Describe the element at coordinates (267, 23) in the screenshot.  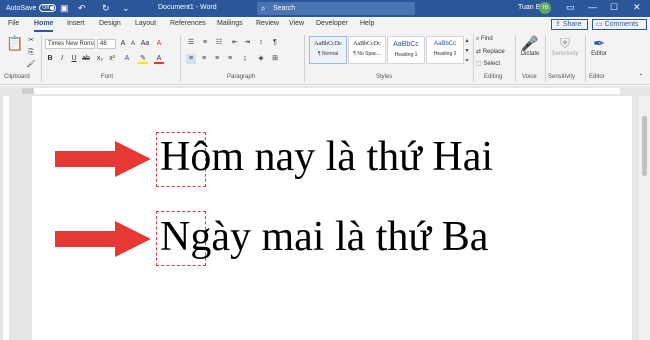
I see `tab-review: Review` at that location.